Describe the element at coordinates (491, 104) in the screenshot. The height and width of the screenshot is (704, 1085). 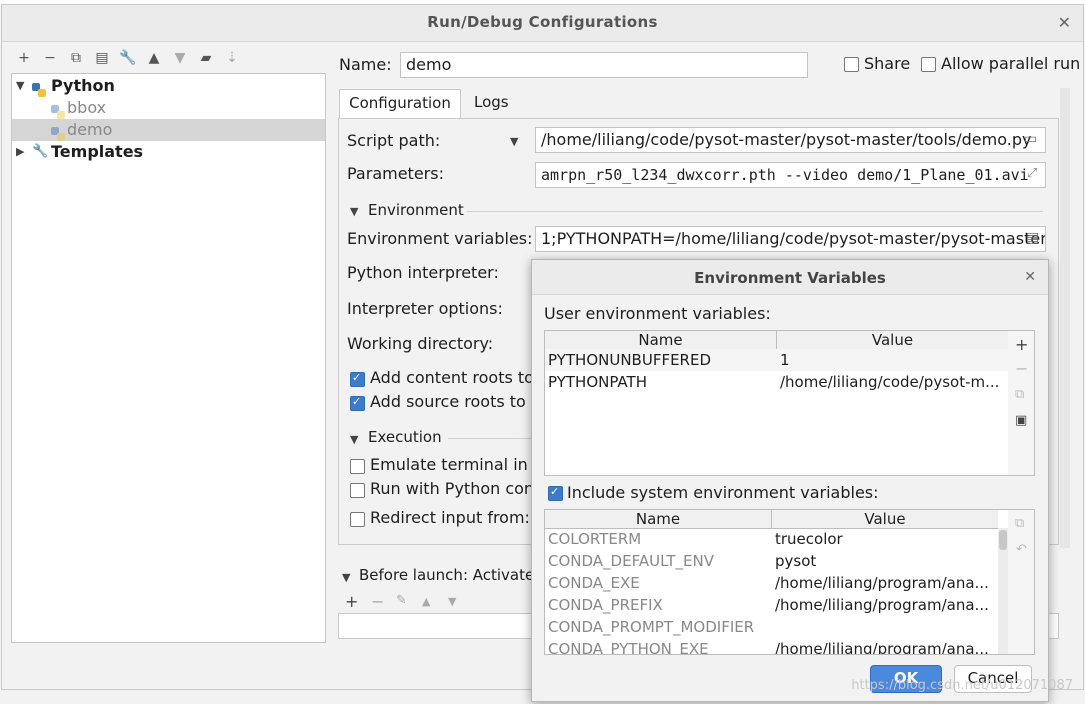
I see `tab-logs: Logs` at that location.